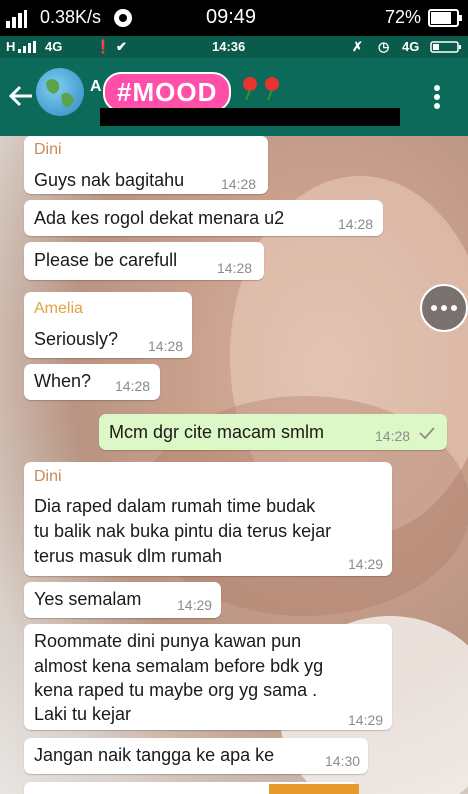 This screenshot has height=794, width=468. What do you see at coordinates (175, 506) in the screenshot?
I see `message-text-line: Dia raped dalam rumah time budak` at bounding box center [175, 506].